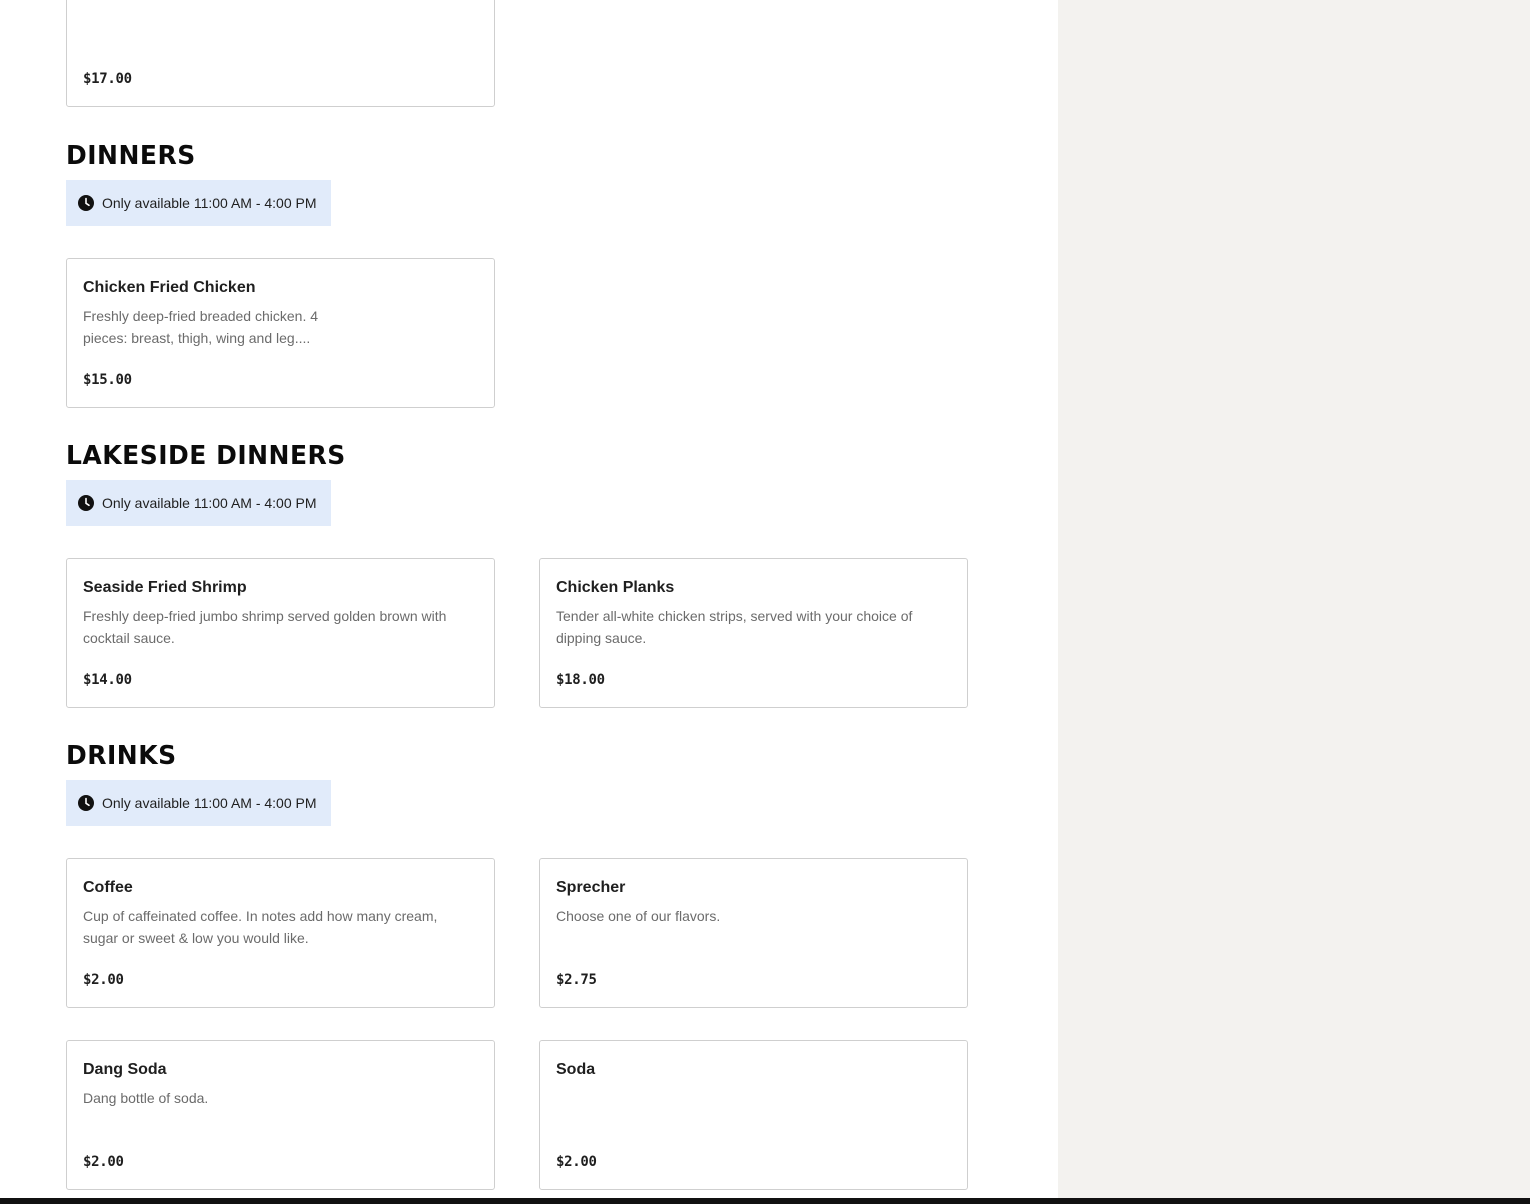 The height and width of the screenshot is (1204, 1530). I want to click on section-title-drinks: DRINKS, so click(121, 755).